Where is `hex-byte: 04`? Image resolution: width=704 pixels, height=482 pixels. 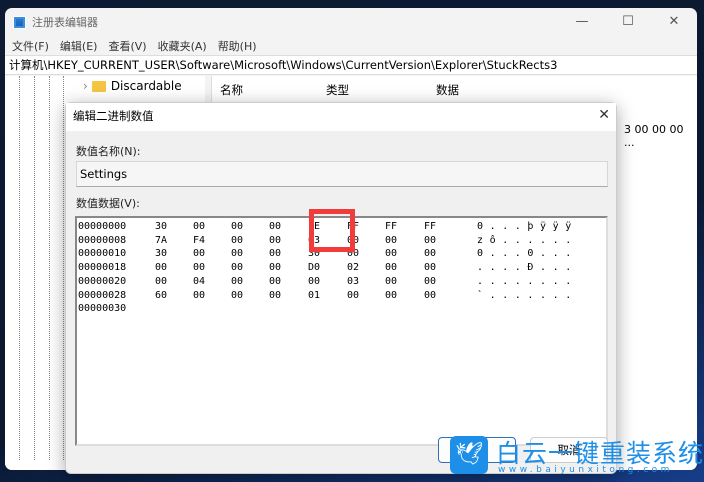
hex-byte: 04 is located at coordinates (199, 282).